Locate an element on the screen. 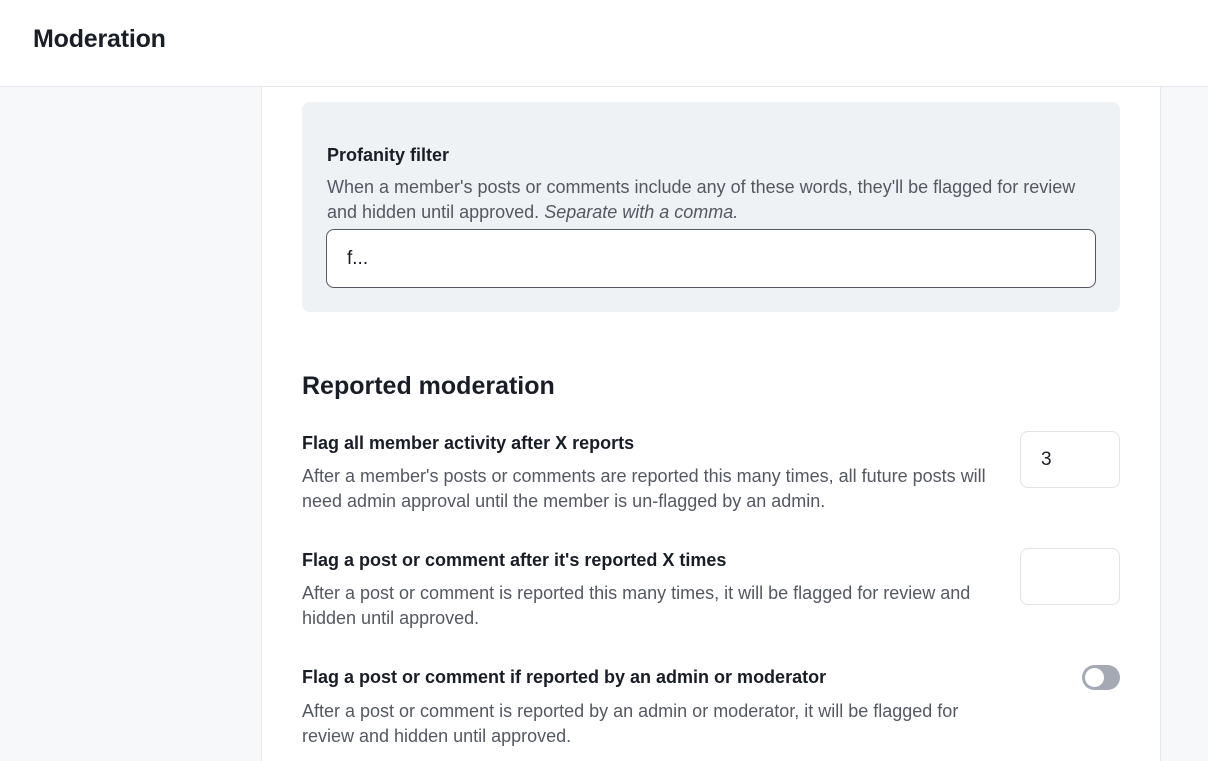  page-title: Moderation is located at coordinates (99, 39).